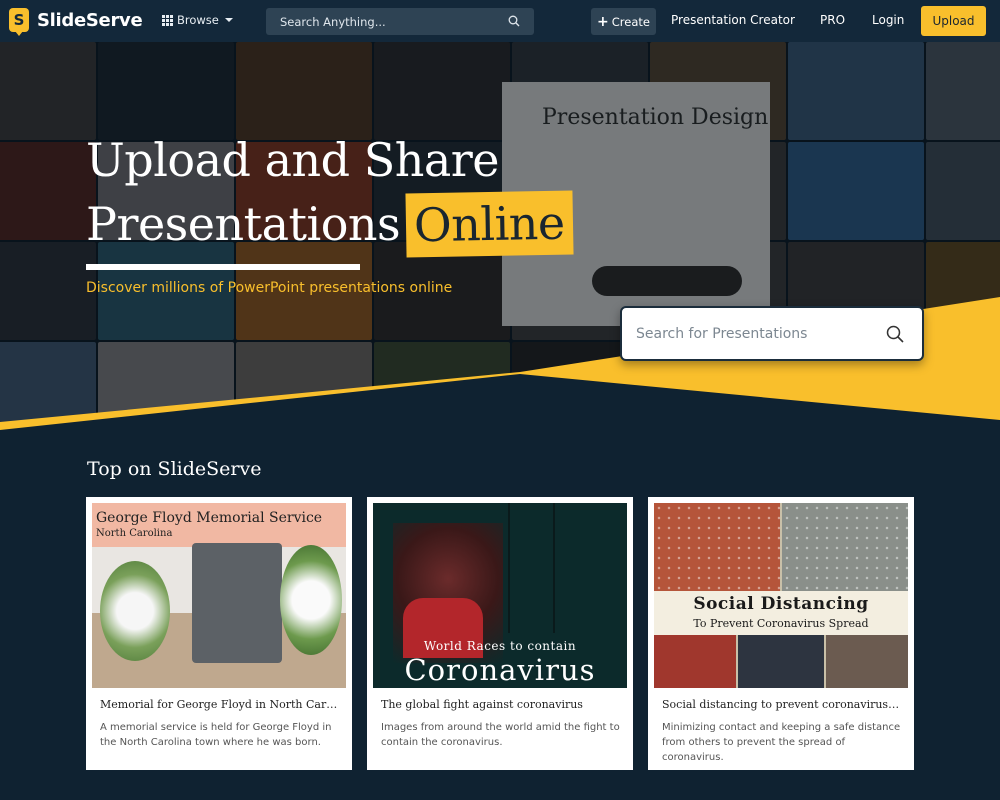 The height and width of the screenshot is (800, 1000). What do you see at coordinates (134, 533) in the screenshot?
I see `thumbnail-subheading: North Carolina` at bounding box center [134, 533].